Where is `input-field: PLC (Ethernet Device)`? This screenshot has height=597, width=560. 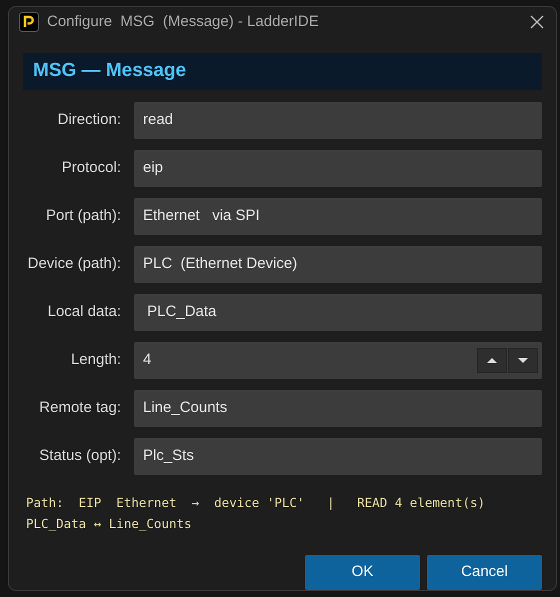
input-field: PLC (Ethernet Device) is located at coordinates (338, 264).